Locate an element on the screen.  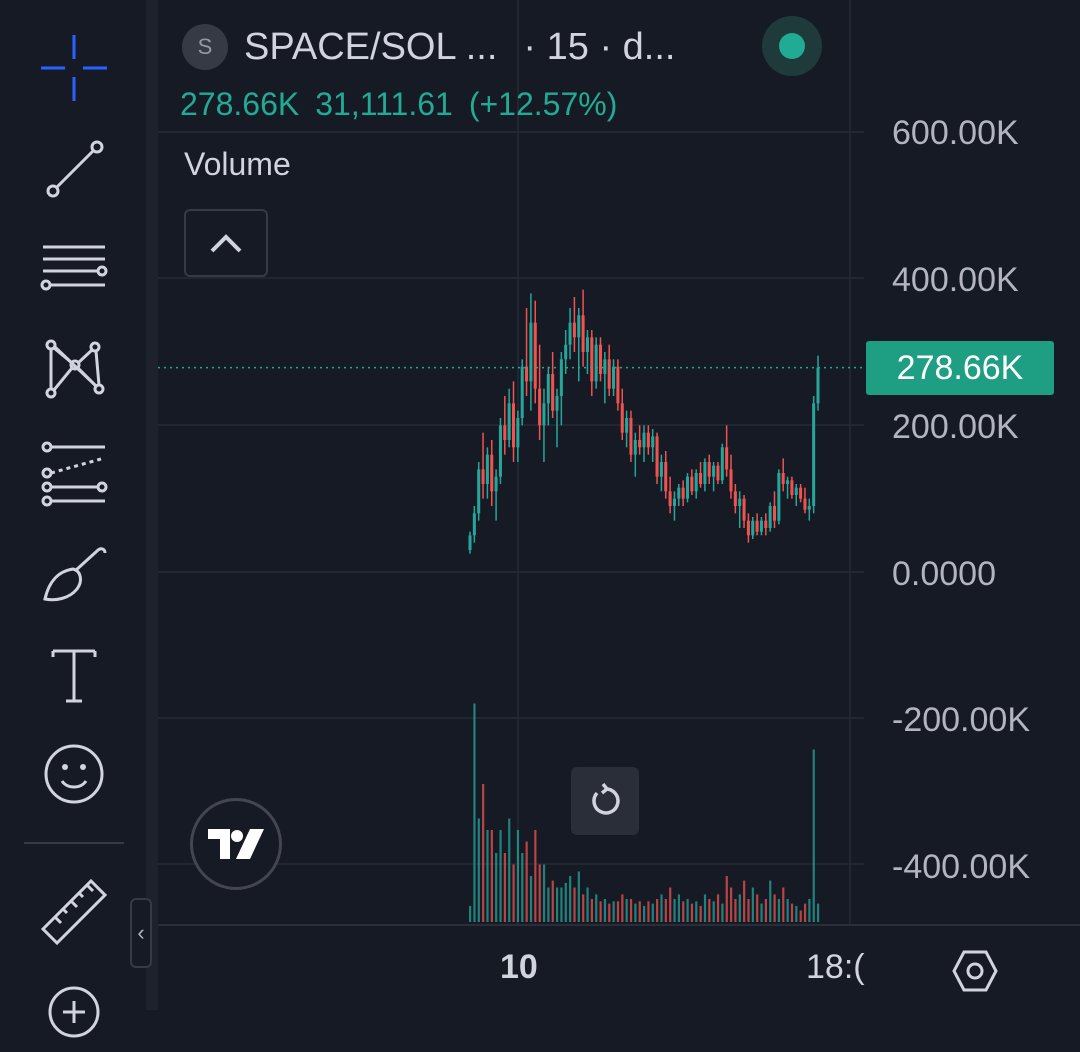
price-axis-label: -400.00K is located at coordinates (961, 867).